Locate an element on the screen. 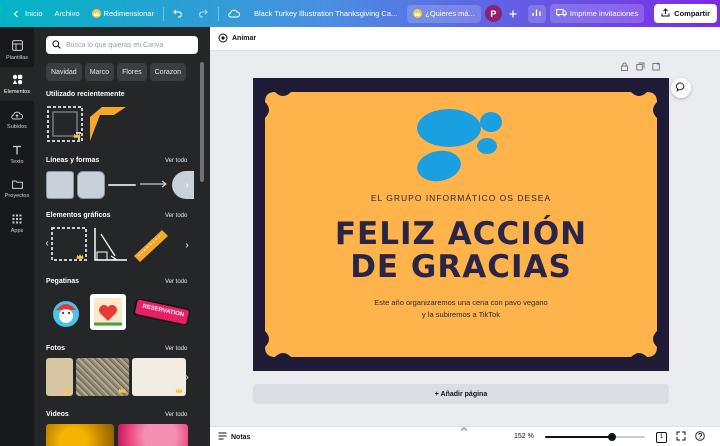  rail-item-uploads: Subidos is located at coordinates (17, 120).